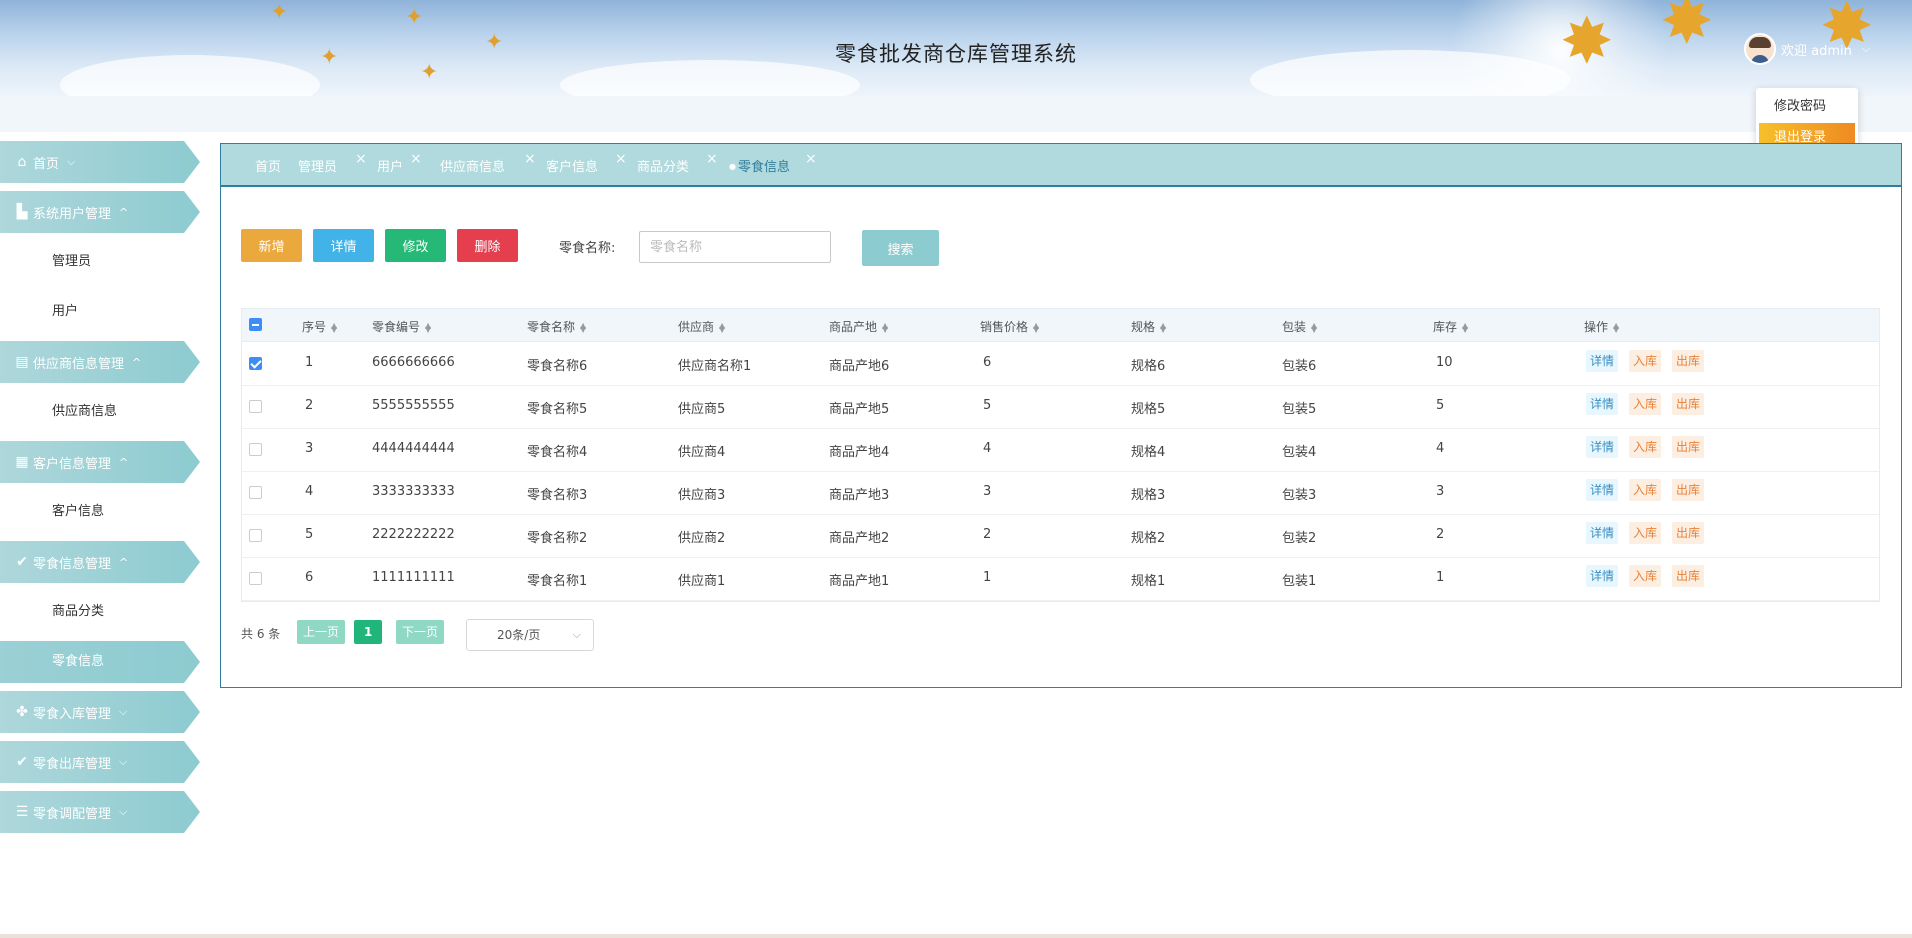 The height and width of the screenshot is (938, 1912). I want to click on sidebar-group-supplier: ▤ 供应商信息管理 ^, so click(100, 362).